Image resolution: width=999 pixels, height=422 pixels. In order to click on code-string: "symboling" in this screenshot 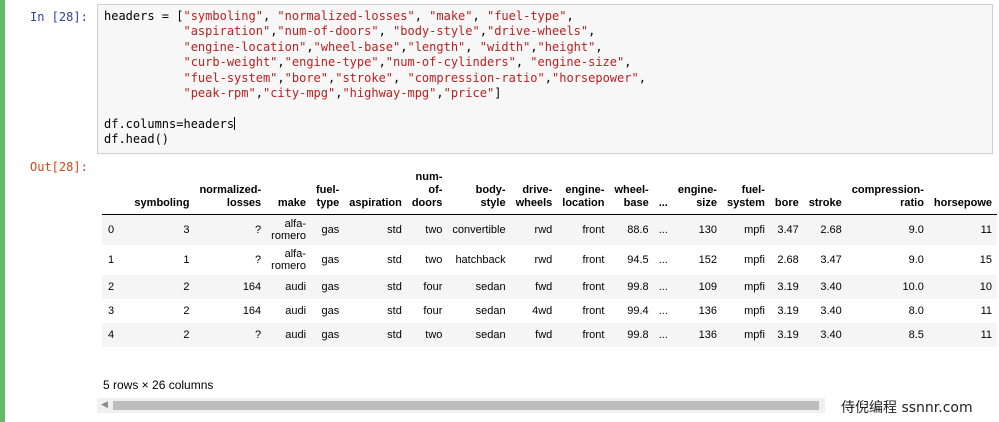, I will do `click(223, 16)`.